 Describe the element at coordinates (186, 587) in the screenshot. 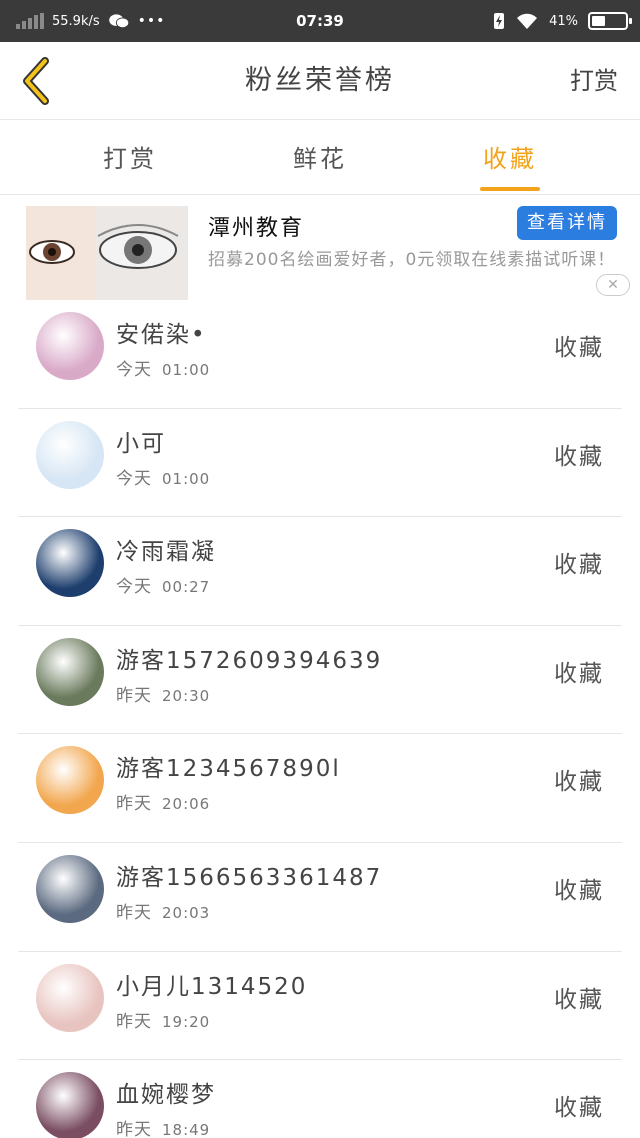

I see `fan-clock: 00:27` at that location.